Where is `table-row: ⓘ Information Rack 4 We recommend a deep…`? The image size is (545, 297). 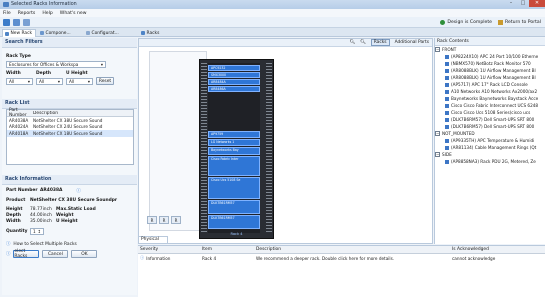 table-row: ⓘ Information Rack 4 We recommend a deep… is located at coordinates (341, 258).